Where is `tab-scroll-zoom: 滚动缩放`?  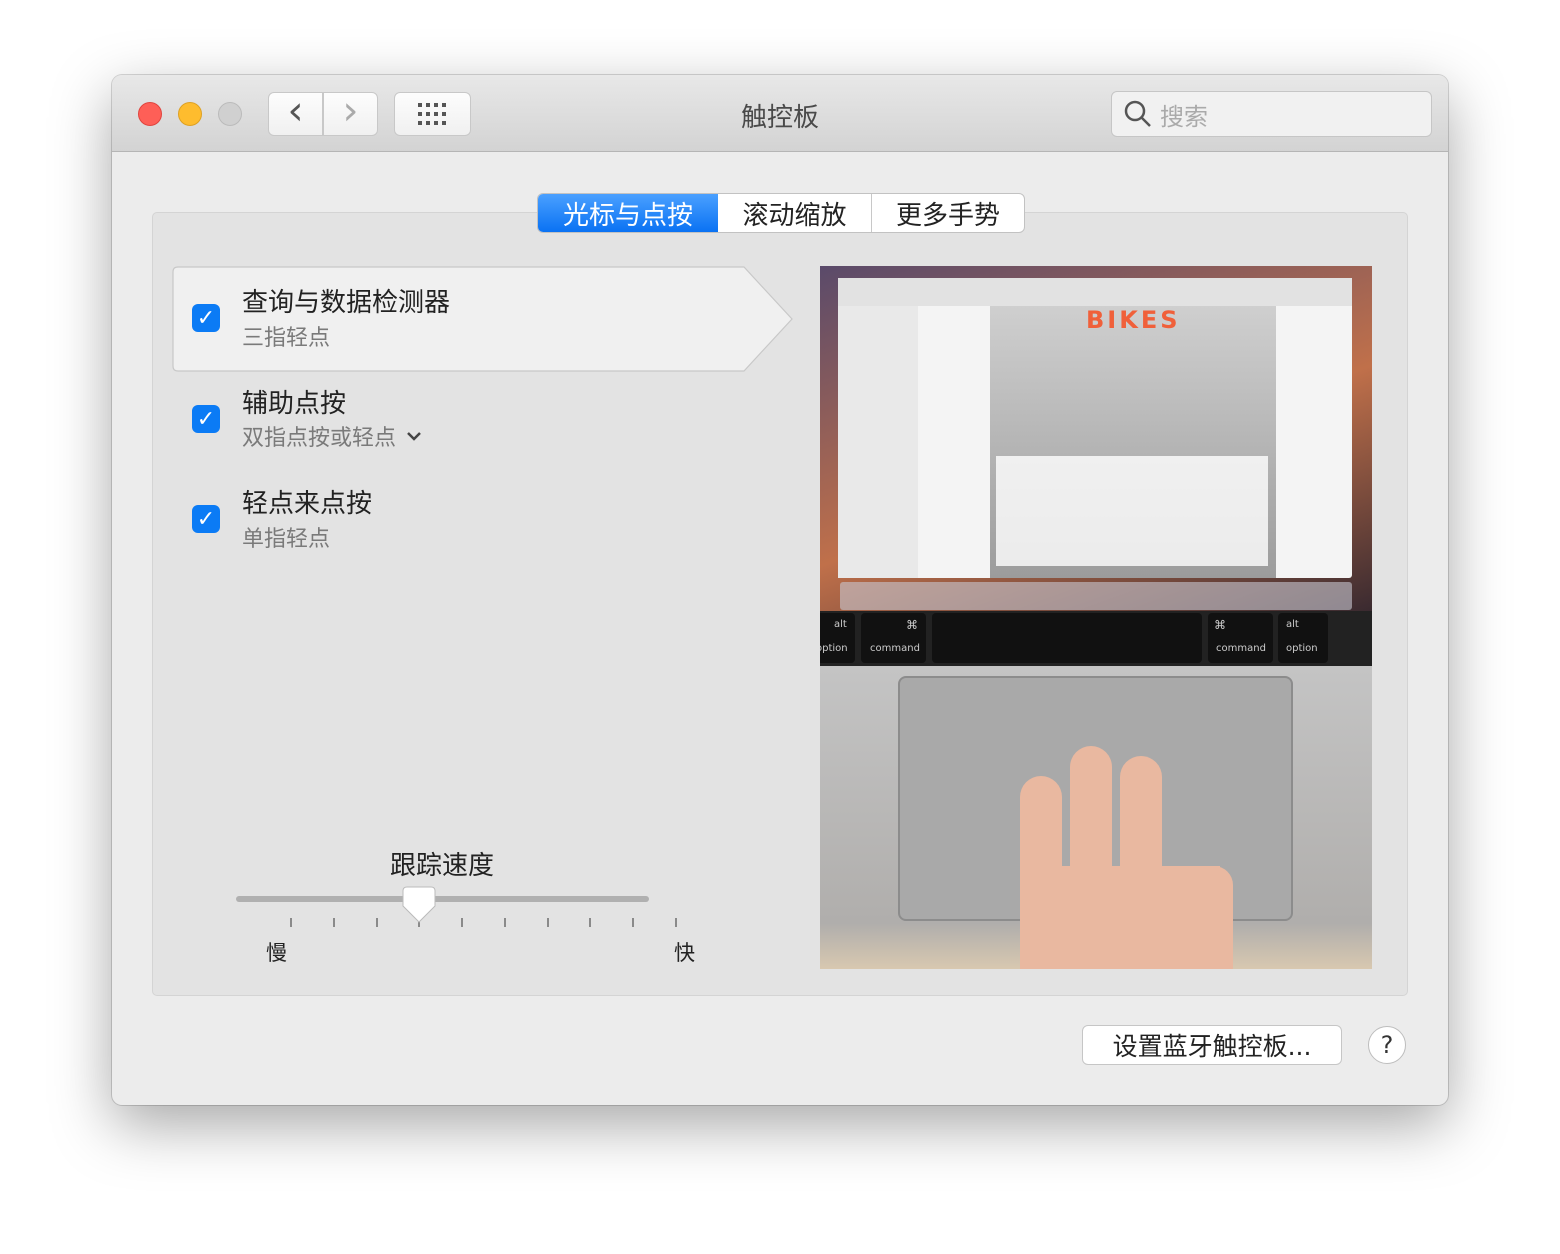
tab-scroll-zoom: 滚动缩放 is located at coordinates (794, 213).